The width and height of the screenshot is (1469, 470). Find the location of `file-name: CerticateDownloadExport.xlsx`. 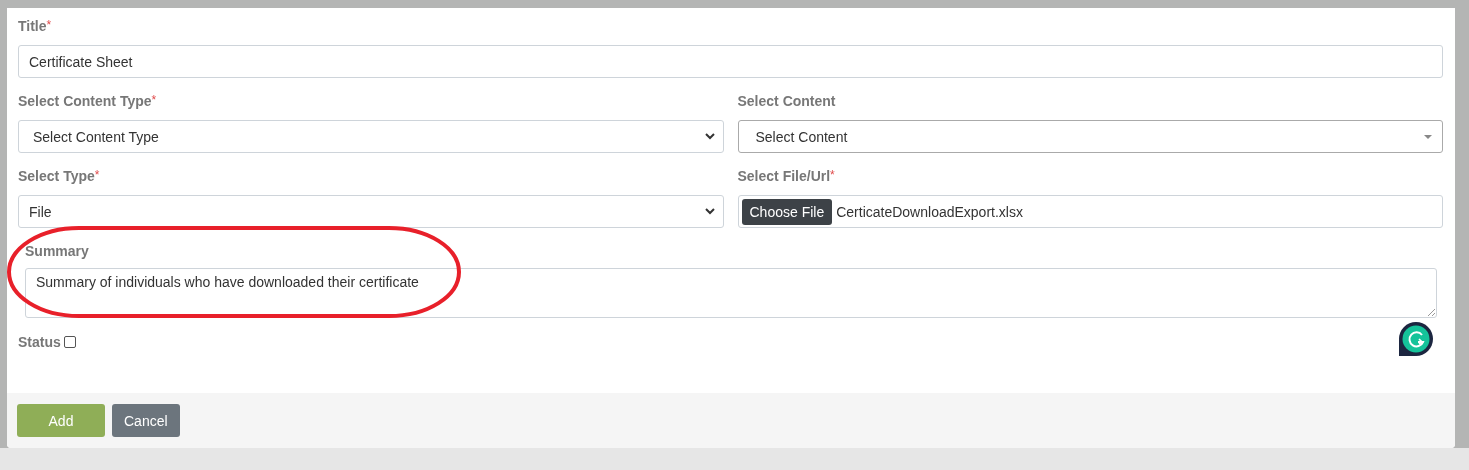

file-name: CerticateDownloadExport.xlsx is located at coordinates (929, 211).